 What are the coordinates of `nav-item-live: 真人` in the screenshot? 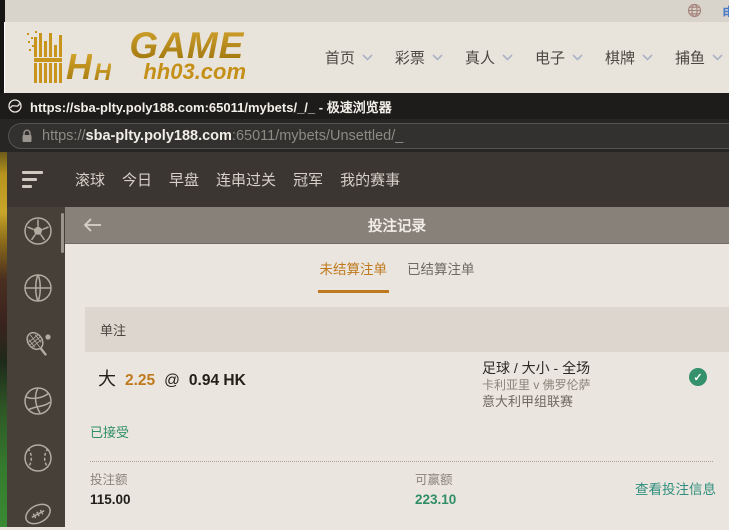 It's located at (489, 57).